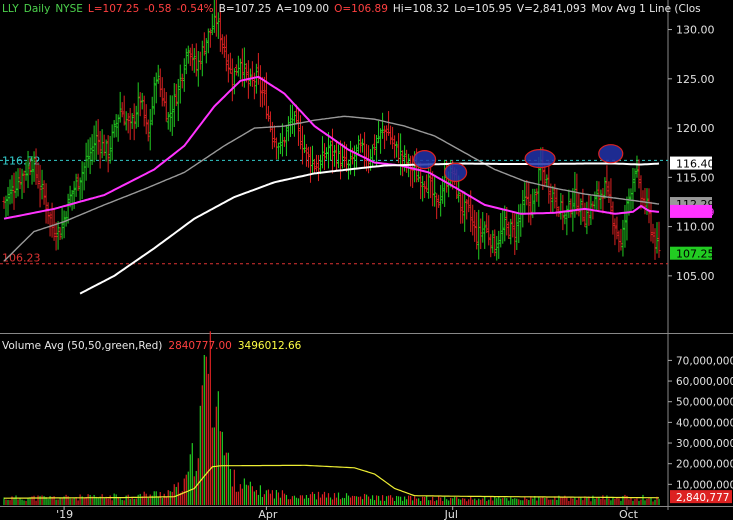  What do you see at coordinates (10, 9) in the screenshot?
I see `symbol-label: LLY` at bounding box center [10, 9].